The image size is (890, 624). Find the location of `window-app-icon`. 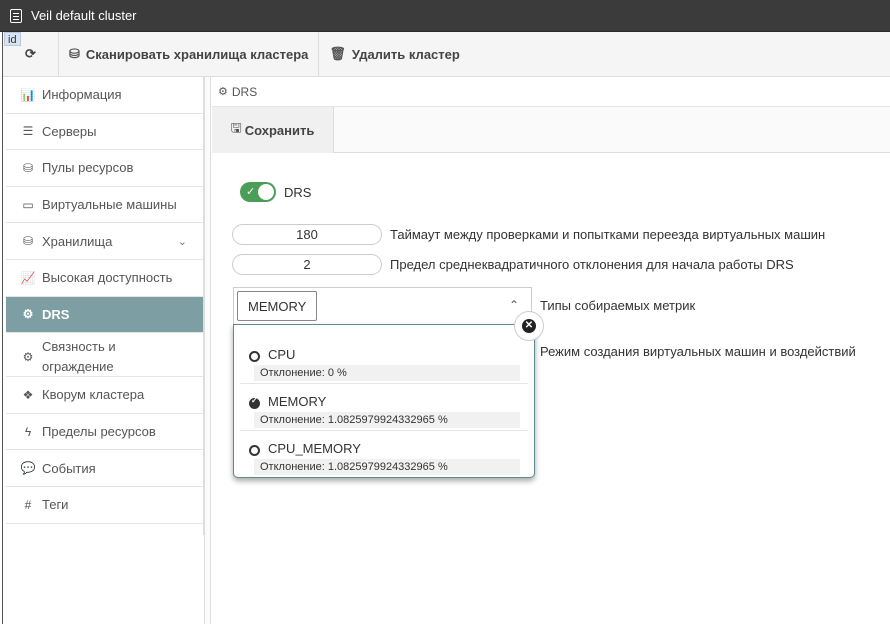

window-app-icon is located at coordinates (16, 15).